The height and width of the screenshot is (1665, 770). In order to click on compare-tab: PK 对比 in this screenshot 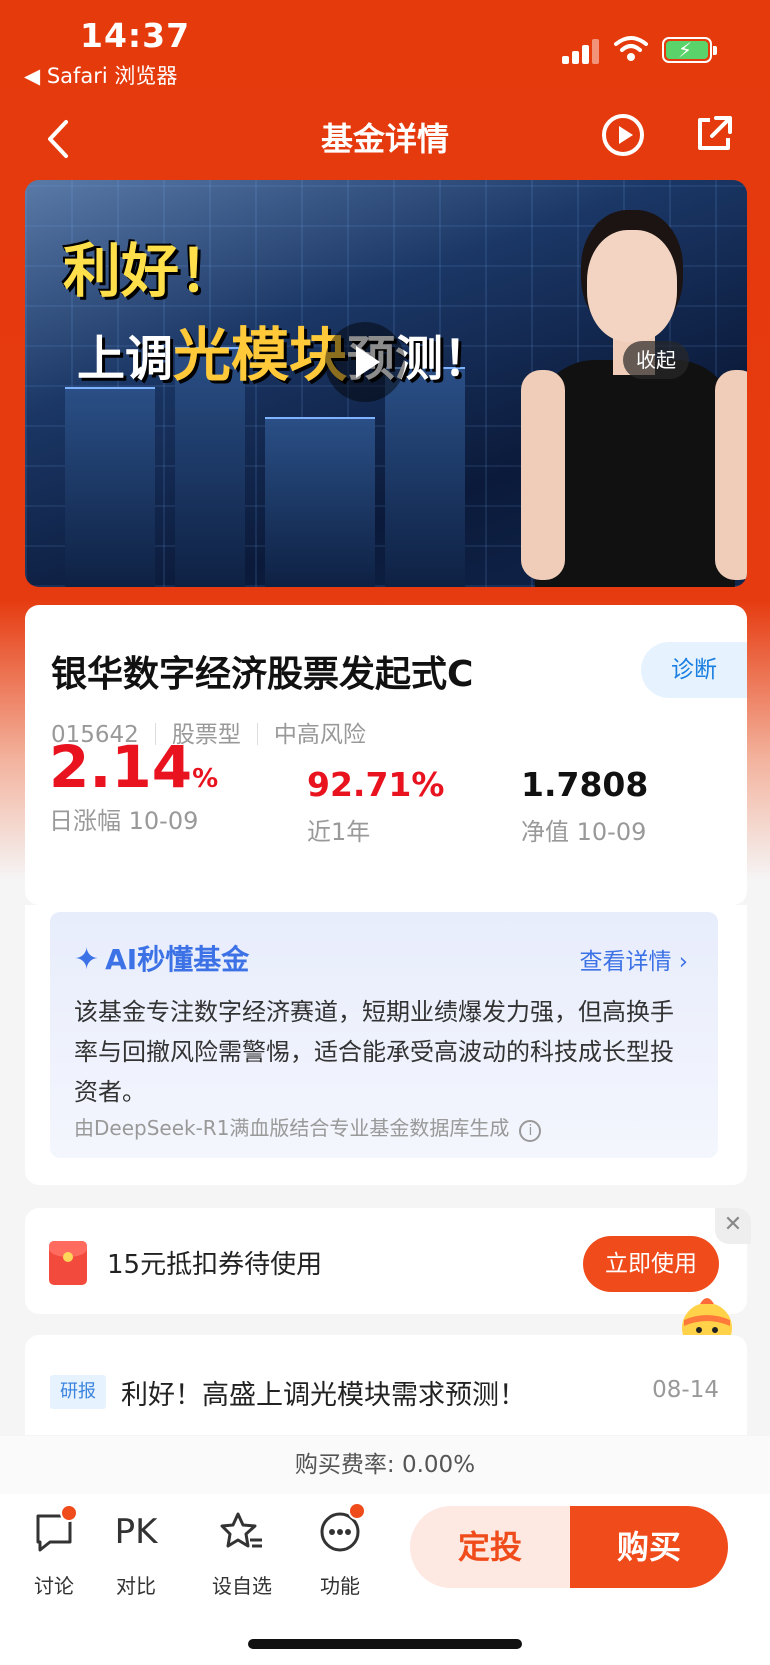, I will do `click(136, 1553)`.